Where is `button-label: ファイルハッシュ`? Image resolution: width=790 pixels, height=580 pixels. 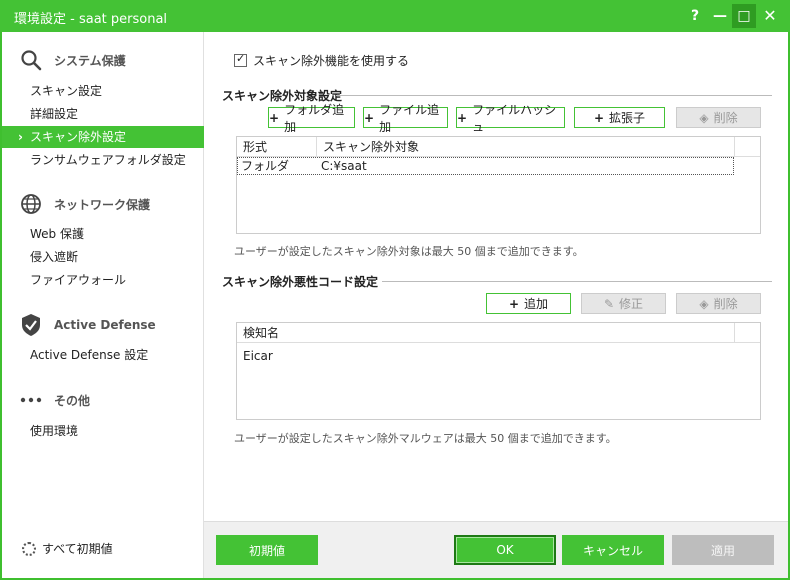 button-label: ファイルハッシュ is located at coordinates (514, 118).